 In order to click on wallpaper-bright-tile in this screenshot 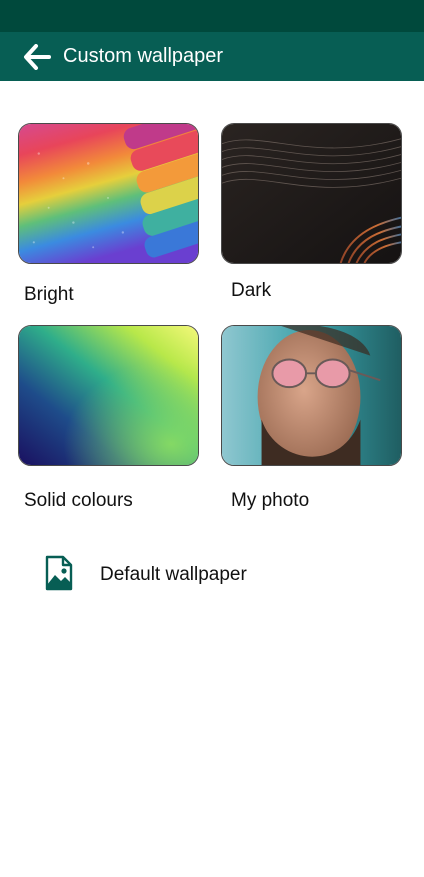, I will do `click(108, 193)`.